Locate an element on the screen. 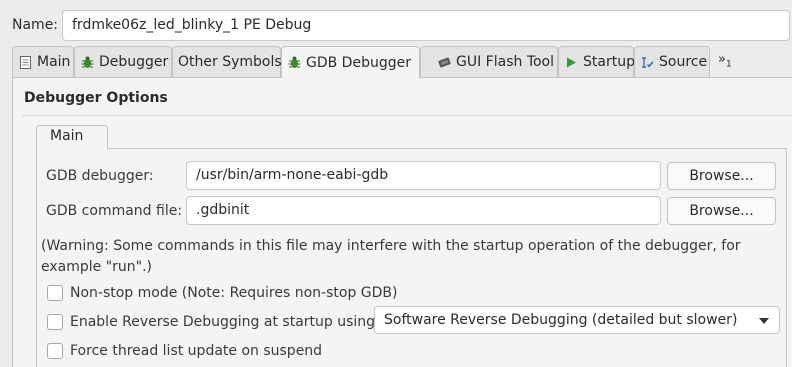 The image size is (792, 367). force-thread-update-option: Force thread list update on suspend is located at coordinates (184, 351).